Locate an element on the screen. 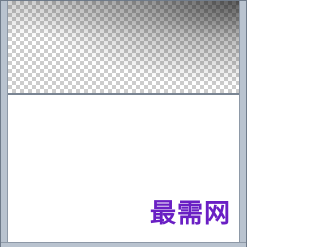 The width and height of the screenshot is (320, 247). window-bottom-border is located at coordinates (123, 244).